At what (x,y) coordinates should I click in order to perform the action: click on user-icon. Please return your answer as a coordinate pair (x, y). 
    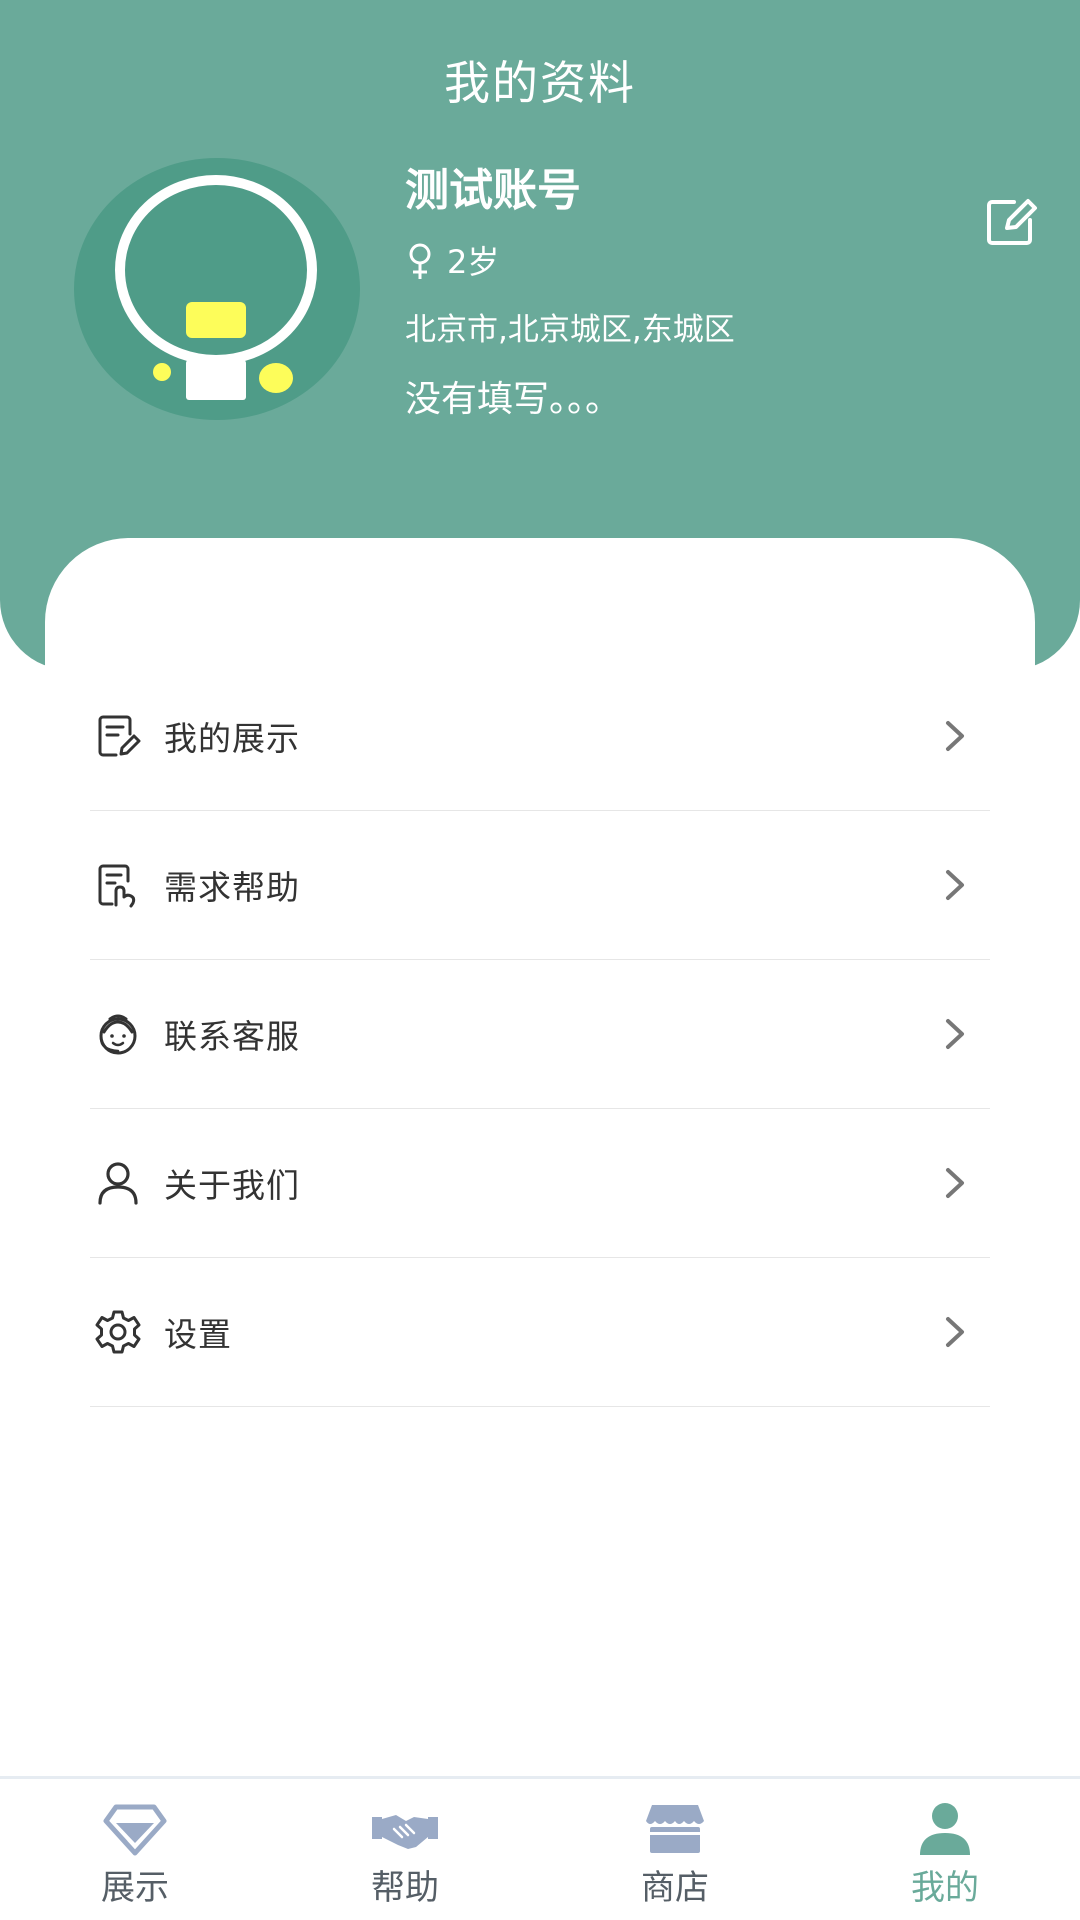
    Looking at the image, I should click on (118, 1183).